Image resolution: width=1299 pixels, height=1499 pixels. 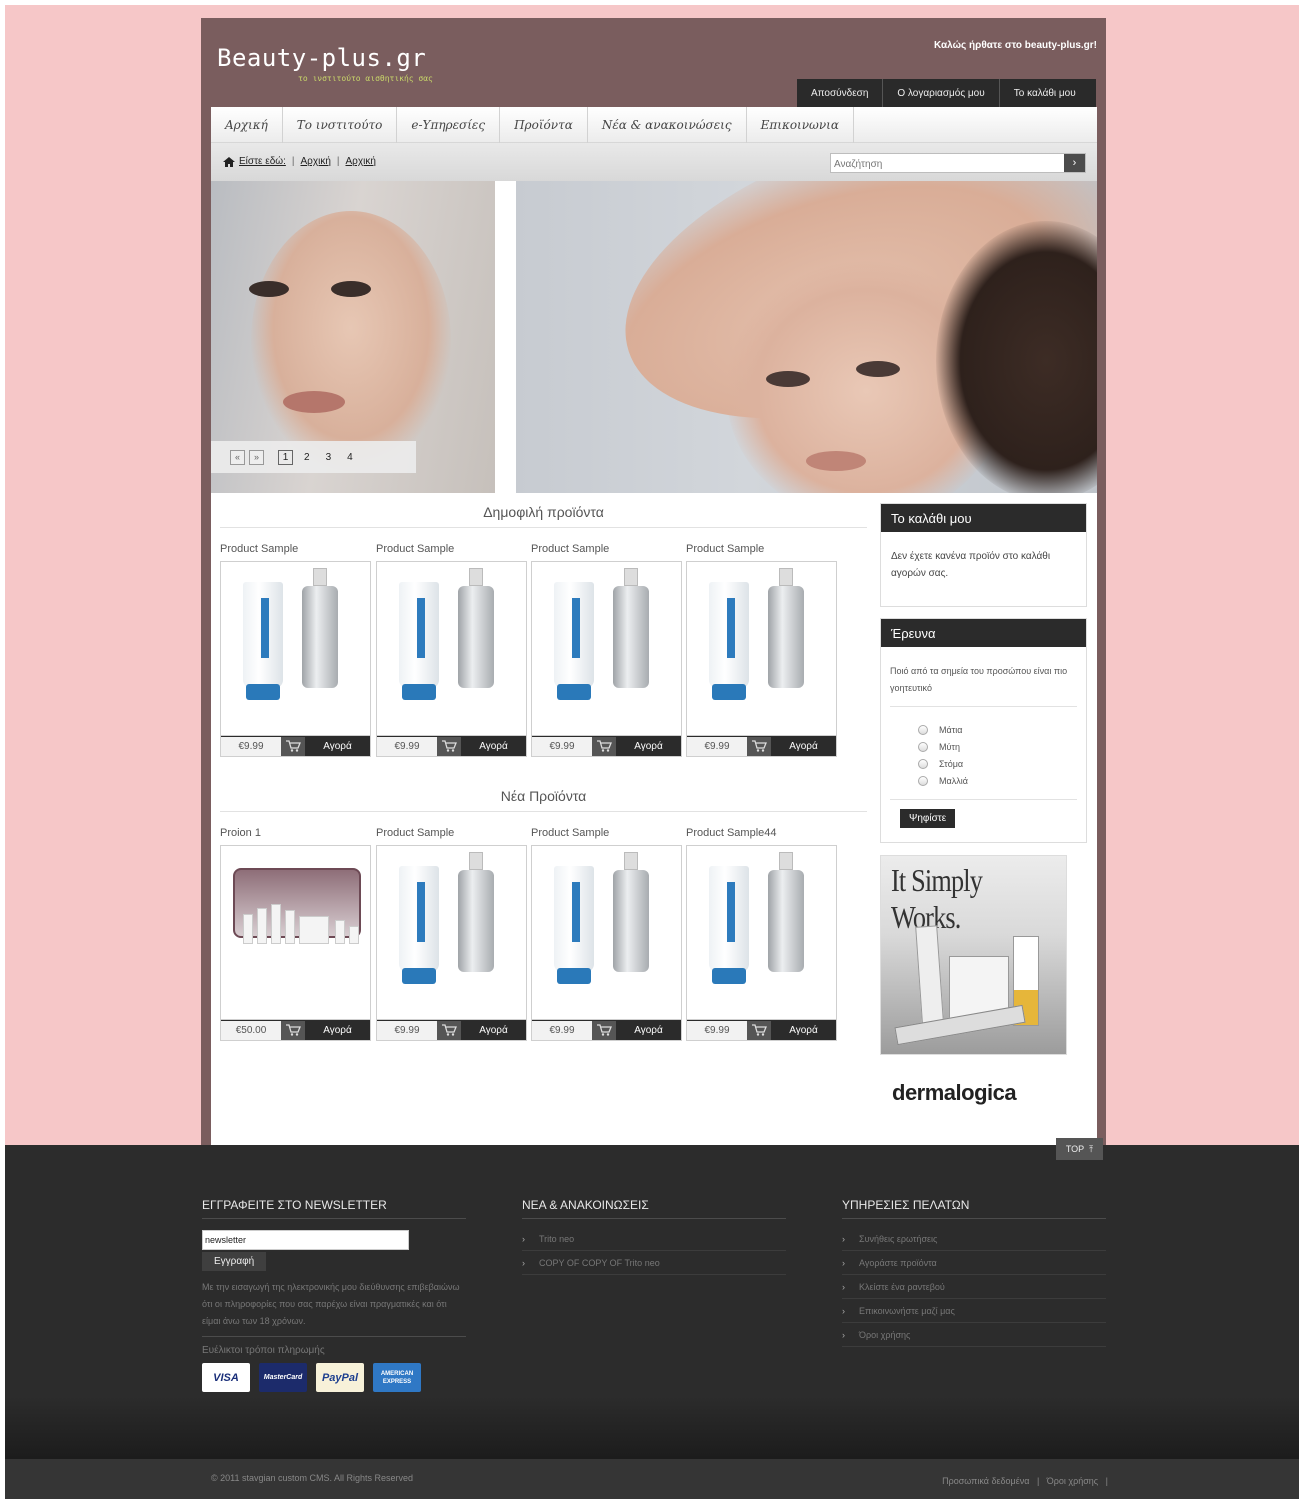 I want to click on services-link: › Συνήθεις ερωτήσεις, so click(x=974, y=1239).